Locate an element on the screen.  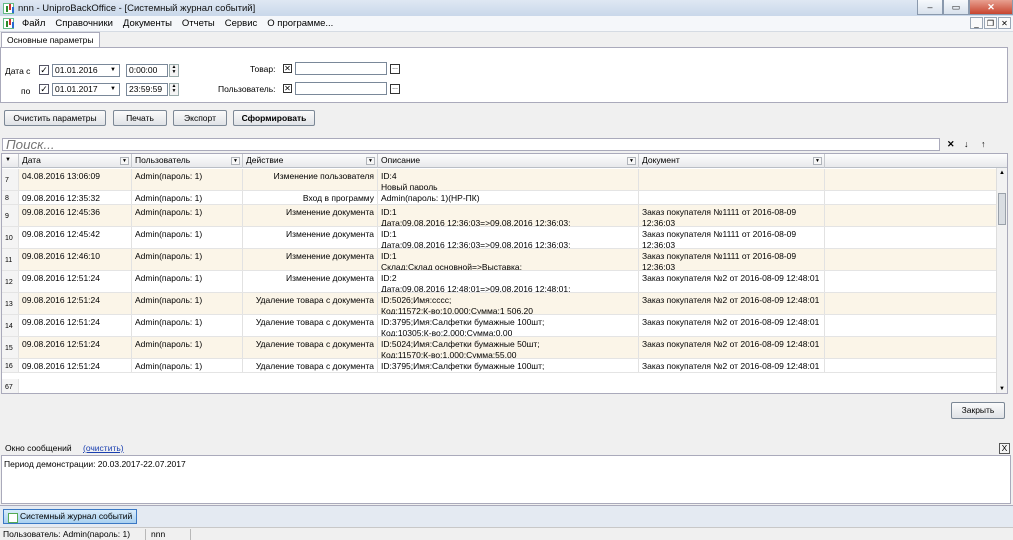
date-from-field: 01.01.2016 ▼ is located at coordinates (86, 70).